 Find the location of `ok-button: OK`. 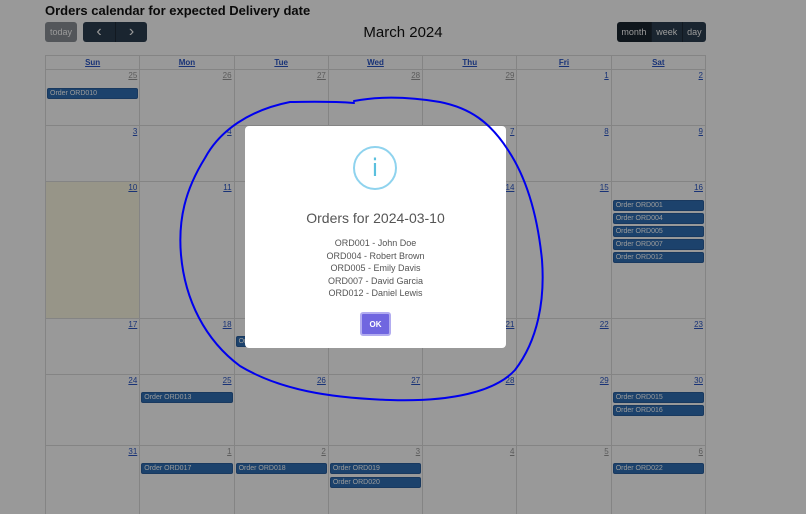

ok-button: OK is located at coordinates (375, 324).